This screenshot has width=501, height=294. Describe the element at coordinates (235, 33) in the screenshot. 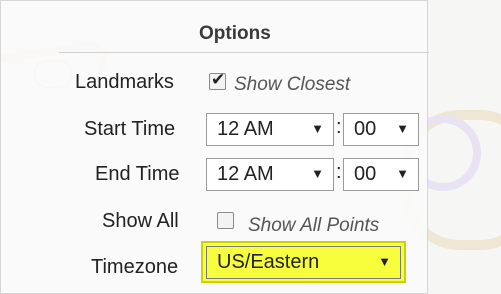

I see `panel-title: Options` at that location.